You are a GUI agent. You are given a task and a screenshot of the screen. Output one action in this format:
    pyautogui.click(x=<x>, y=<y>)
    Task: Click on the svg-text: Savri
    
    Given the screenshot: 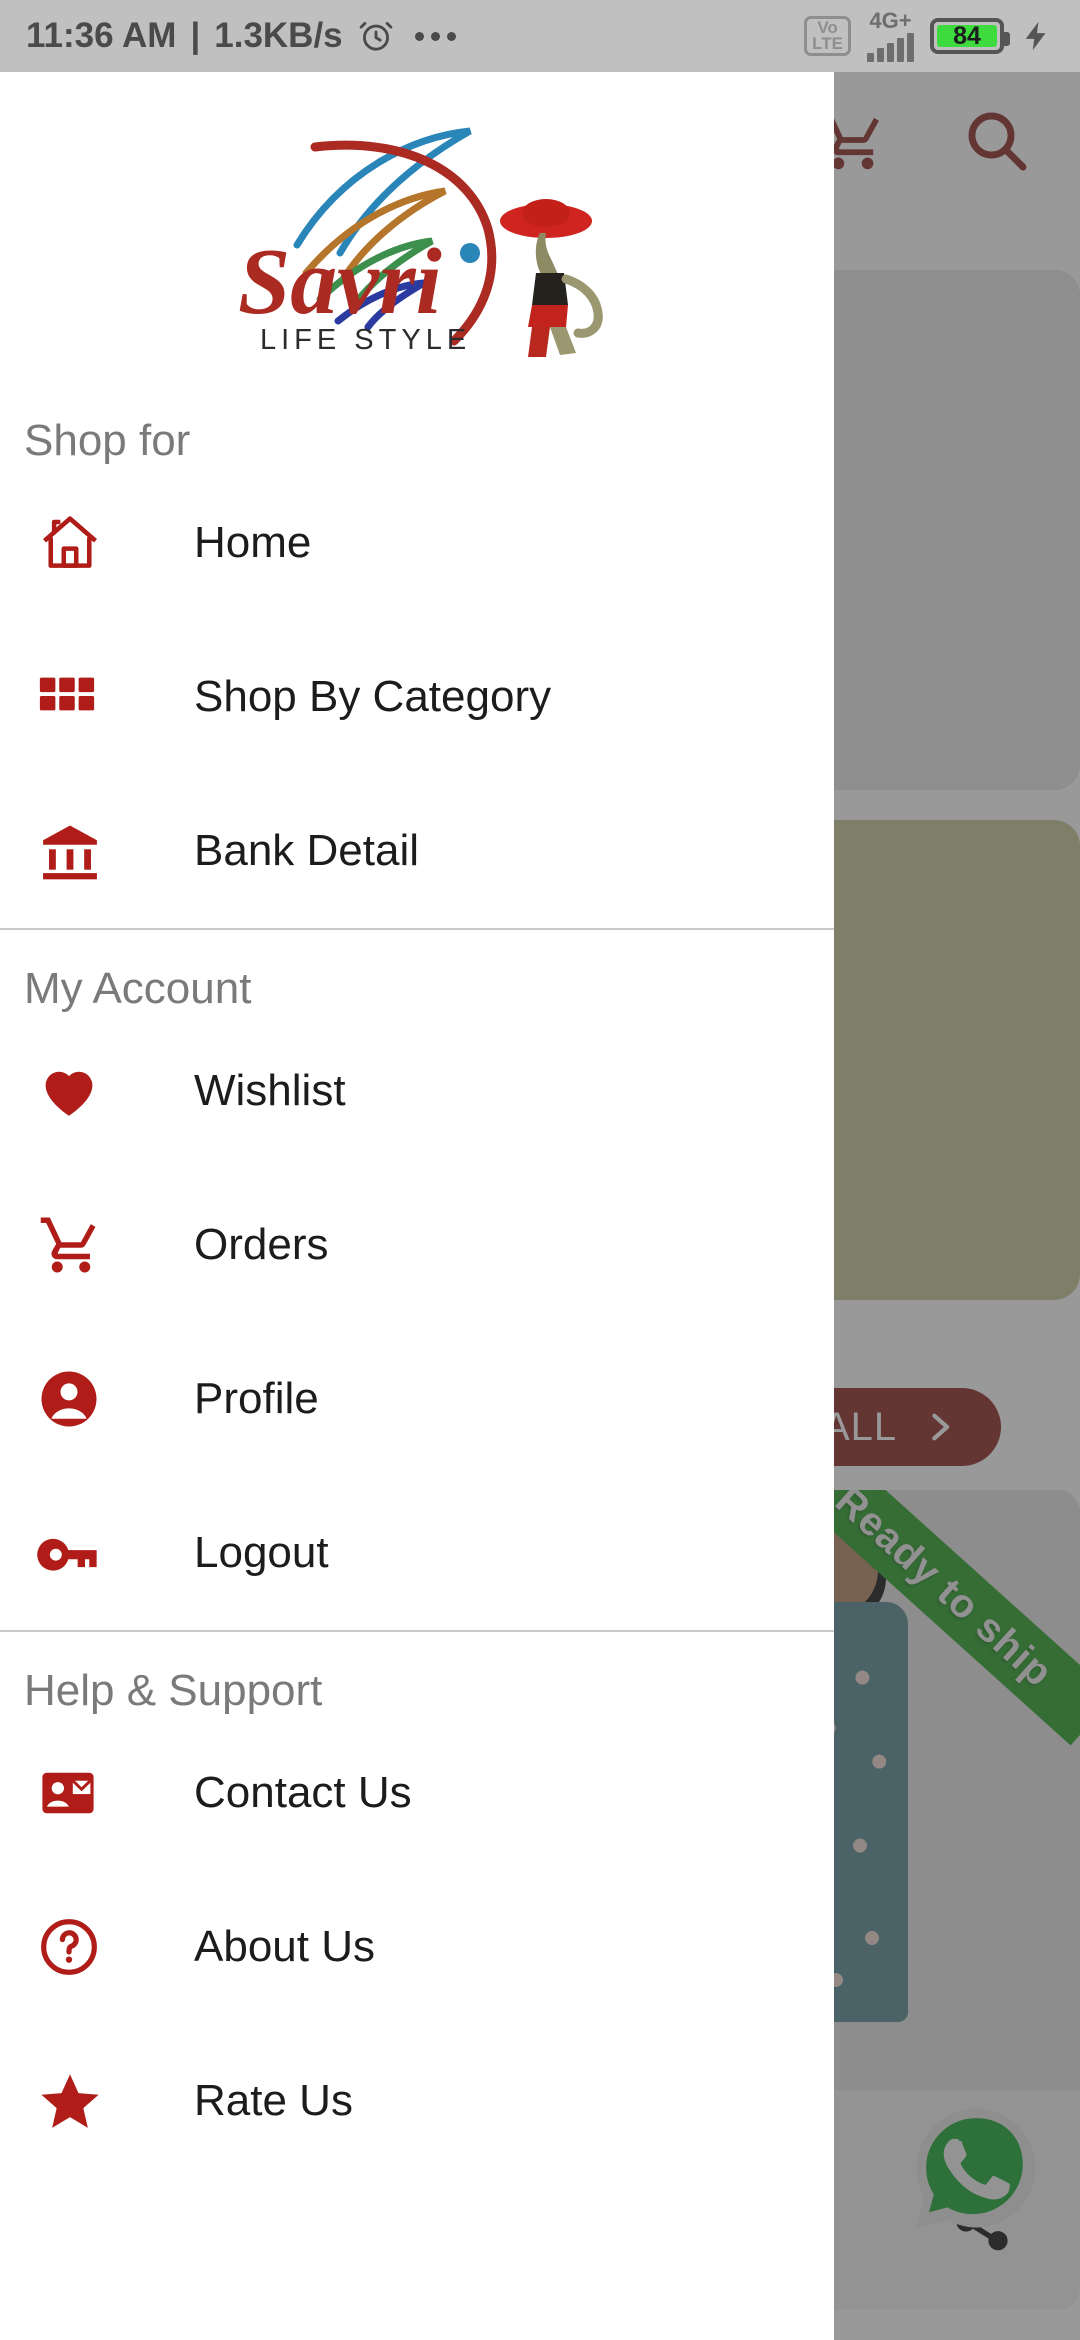 What is the action you would take?
    pyautogui.click(x=340, y=282)
    